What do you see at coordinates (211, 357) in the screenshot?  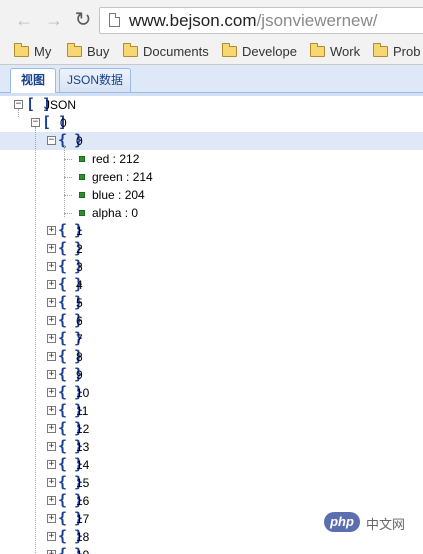 I see `tree-node-object: +{ } 8` at bounding box center [211, 357].